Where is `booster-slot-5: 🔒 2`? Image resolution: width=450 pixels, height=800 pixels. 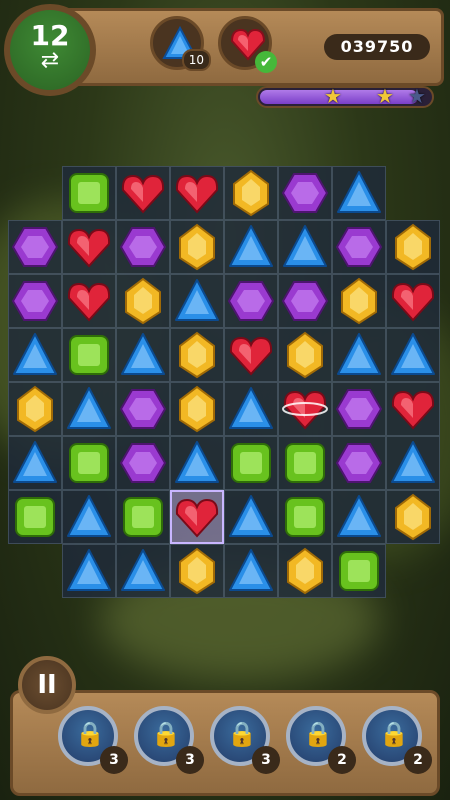
booster-slot-5: 🔒 2 is located at coordinates (397, 740).